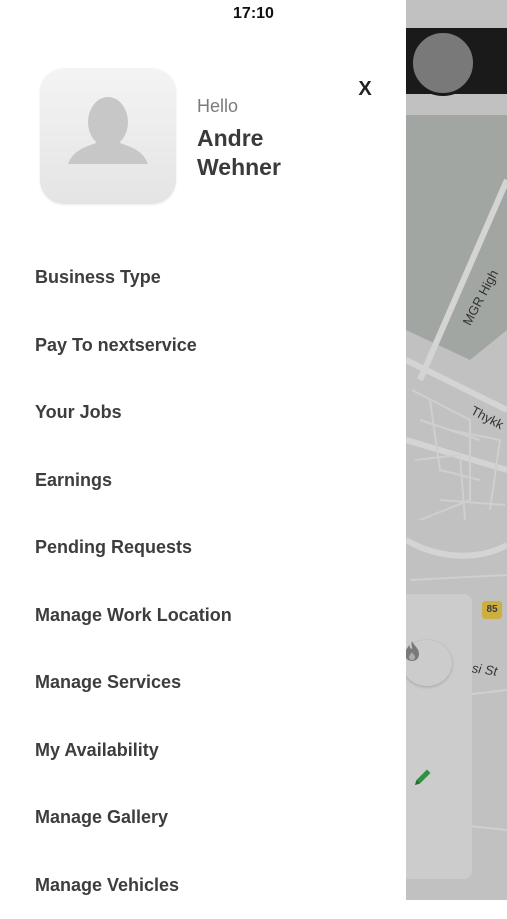 The image size is (507, 919). Describe the element at coordinates (203, 481) in the screenshot. I see `menu-item-earnings: Earnings` at that location.